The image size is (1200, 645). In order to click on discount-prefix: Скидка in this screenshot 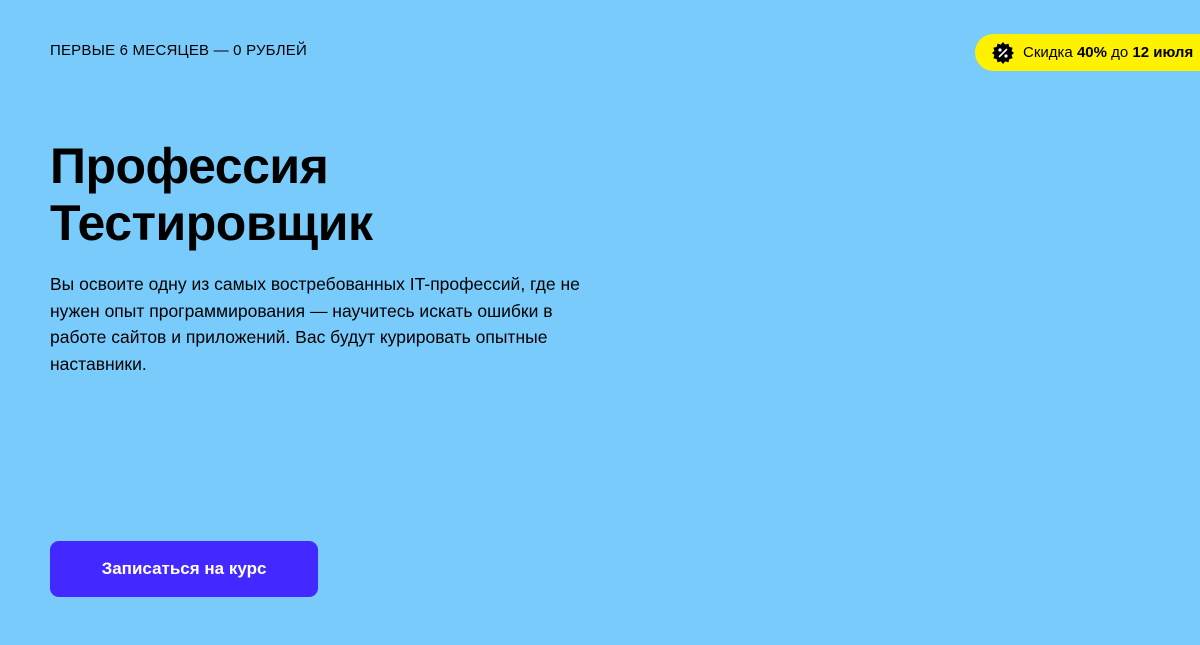, I will do `click(1050, 52)`.